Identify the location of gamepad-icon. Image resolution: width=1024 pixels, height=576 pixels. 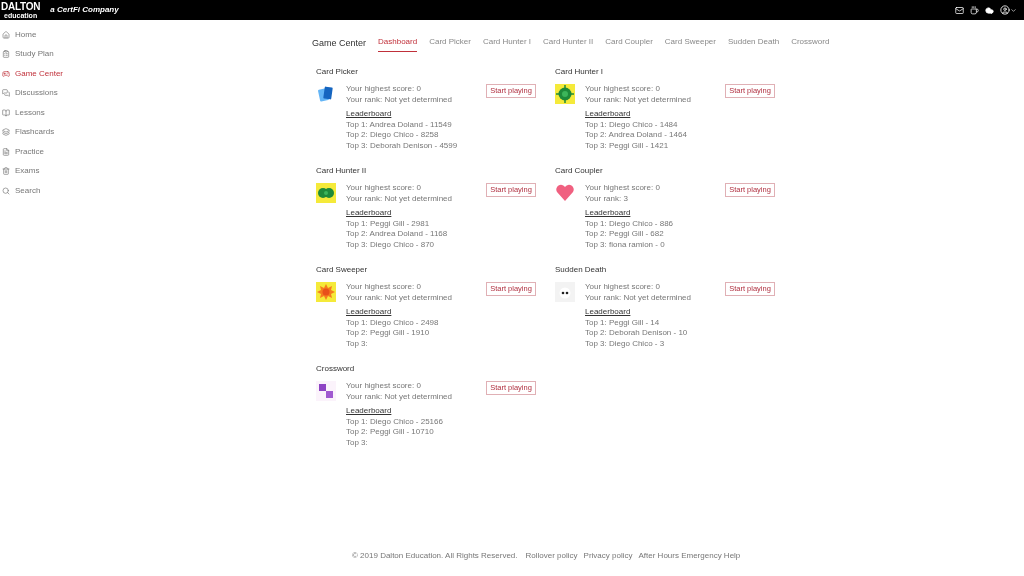
(6, 73).